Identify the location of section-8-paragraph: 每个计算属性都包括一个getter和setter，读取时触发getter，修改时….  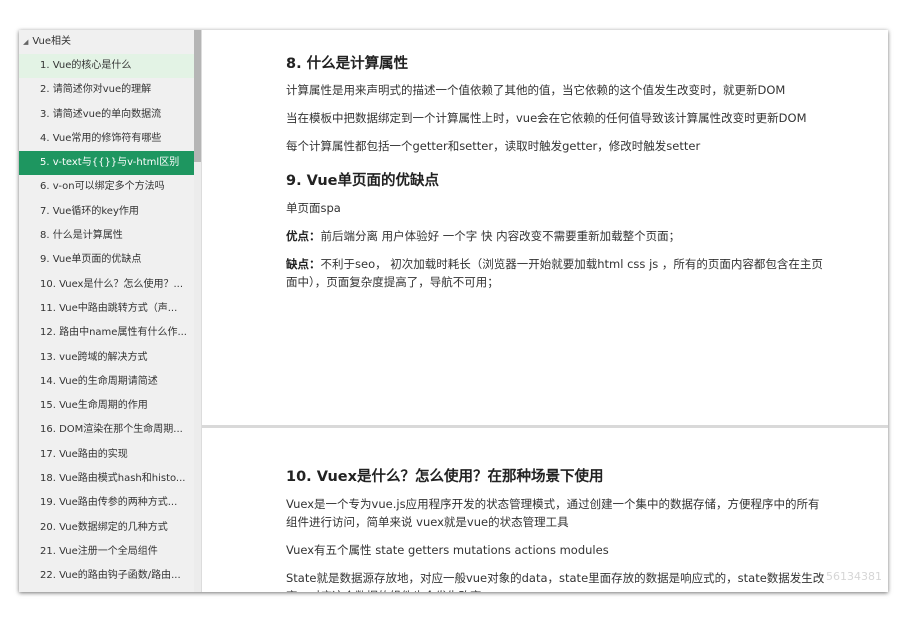
(493, 146).